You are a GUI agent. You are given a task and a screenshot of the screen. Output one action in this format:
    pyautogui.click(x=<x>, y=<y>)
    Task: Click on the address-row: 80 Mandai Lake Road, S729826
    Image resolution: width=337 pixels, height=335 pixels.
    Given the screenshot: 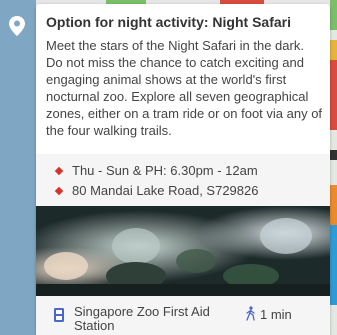 What is the action you would take?
    pyautogui.click(x=156, y=190)
    